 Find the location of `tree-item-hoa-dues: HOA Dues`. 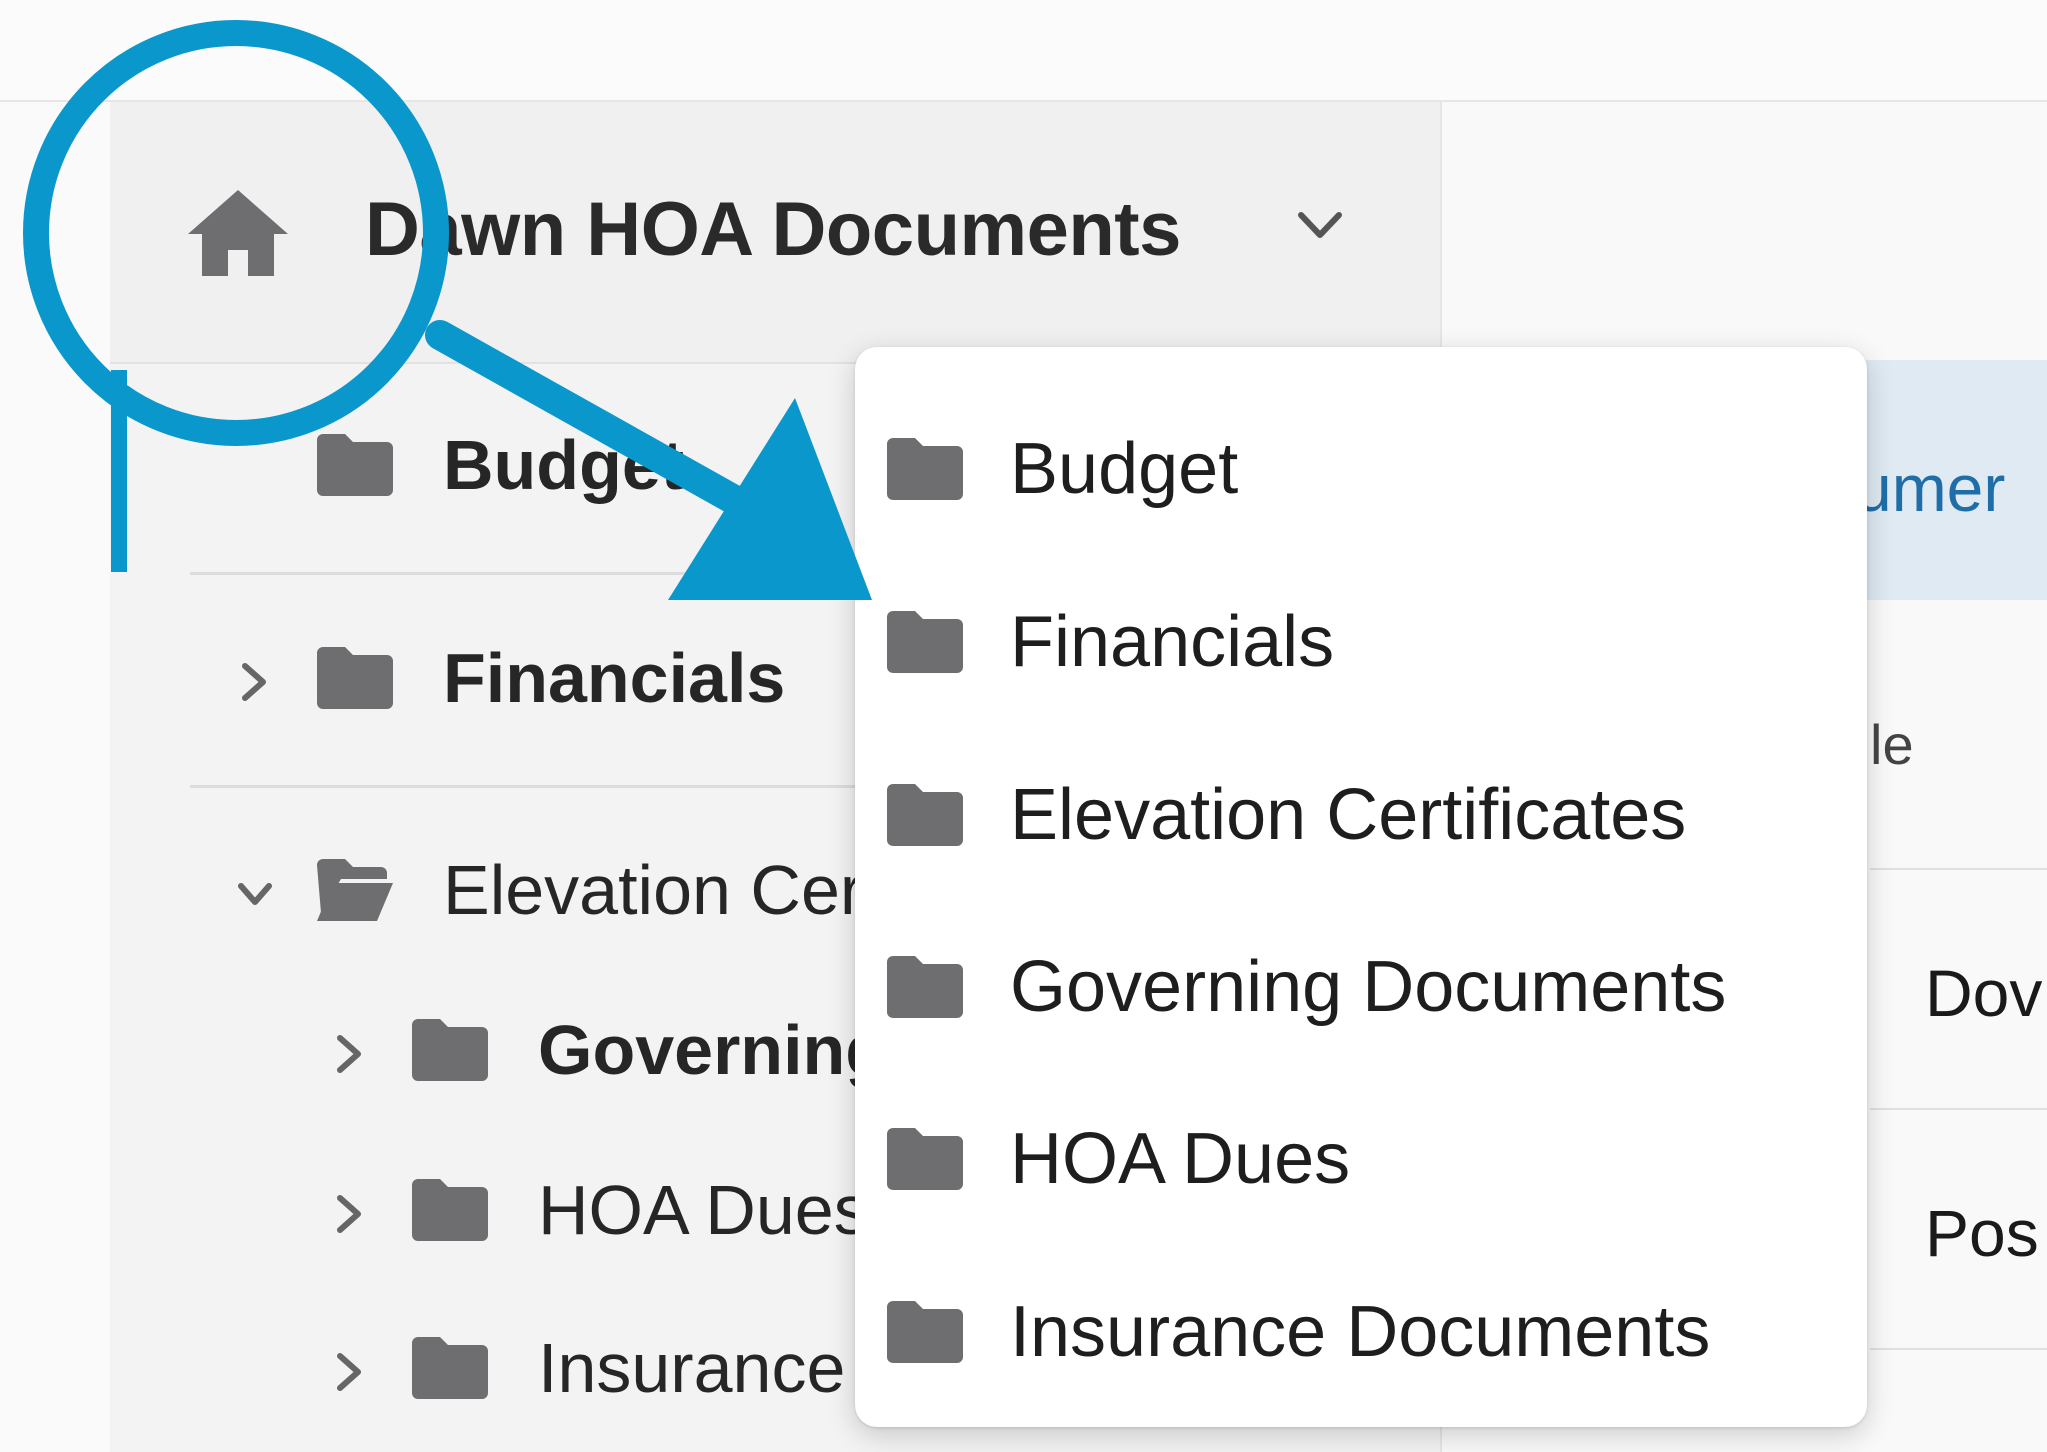

tree-item-hoa-dues: HOA Dues is located at coordinates (599, 1210).